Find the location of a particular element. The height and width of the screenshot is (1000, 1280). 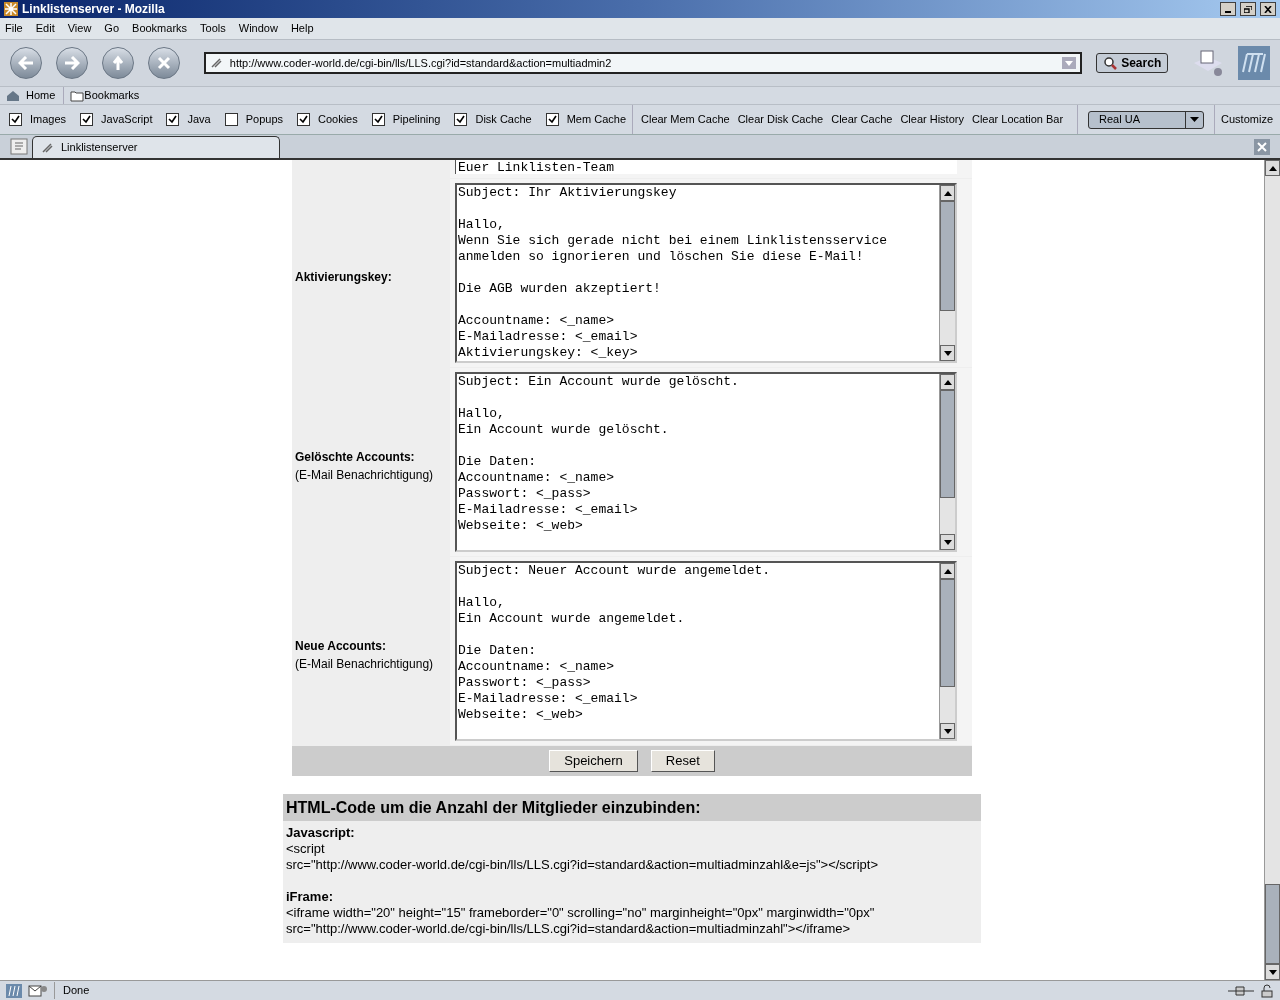

restore-icon is located at coordinates (1248, 9).